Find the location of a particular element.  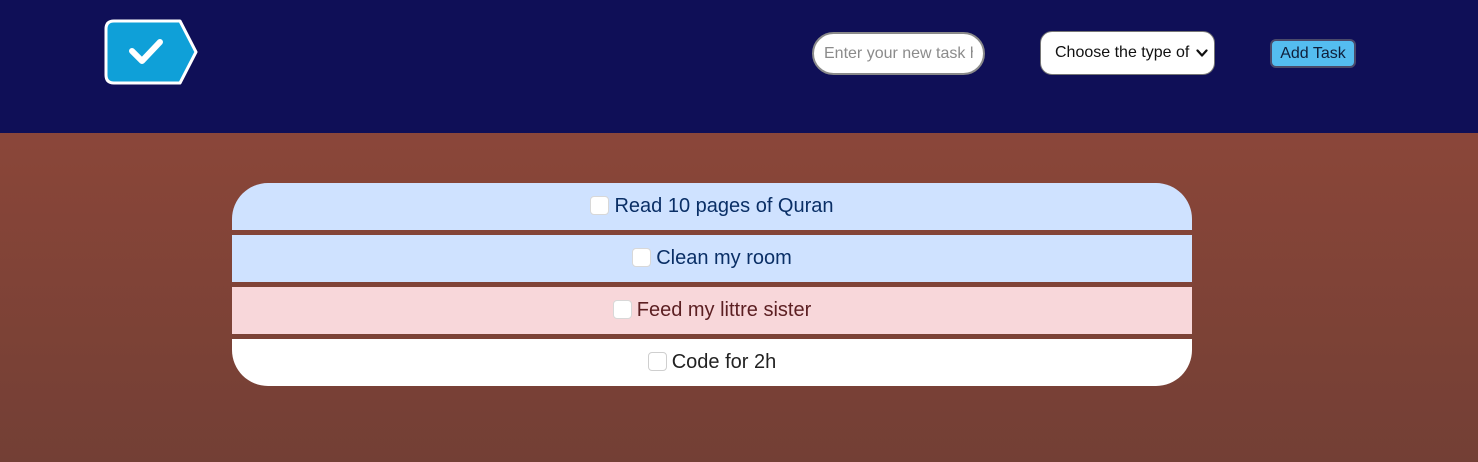

task-item: Code for 2h is located at coordinates (712, 362).